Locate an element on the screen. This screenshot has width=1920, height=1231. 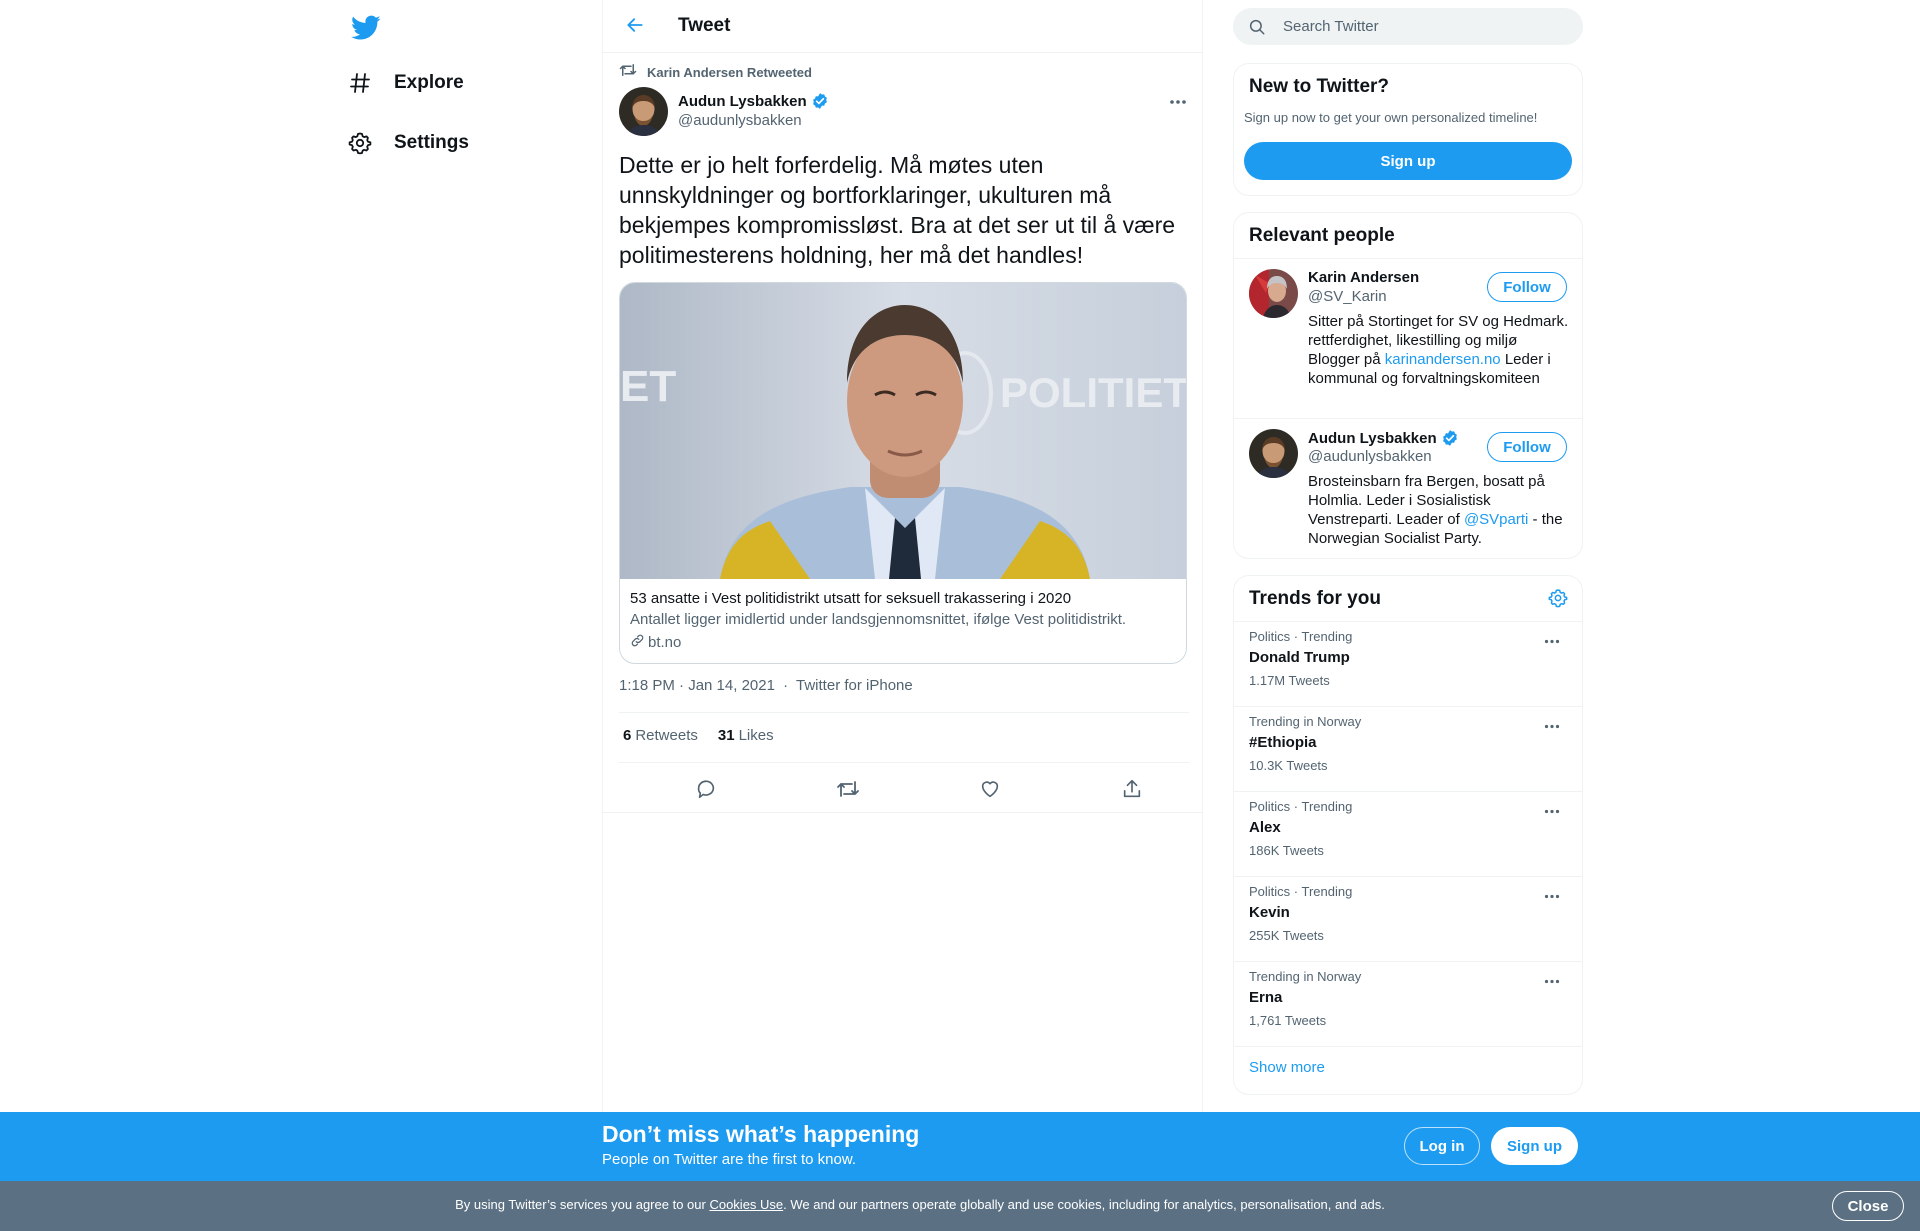
author-handle: @audunlysbakken is located at coordinates (740, 120).